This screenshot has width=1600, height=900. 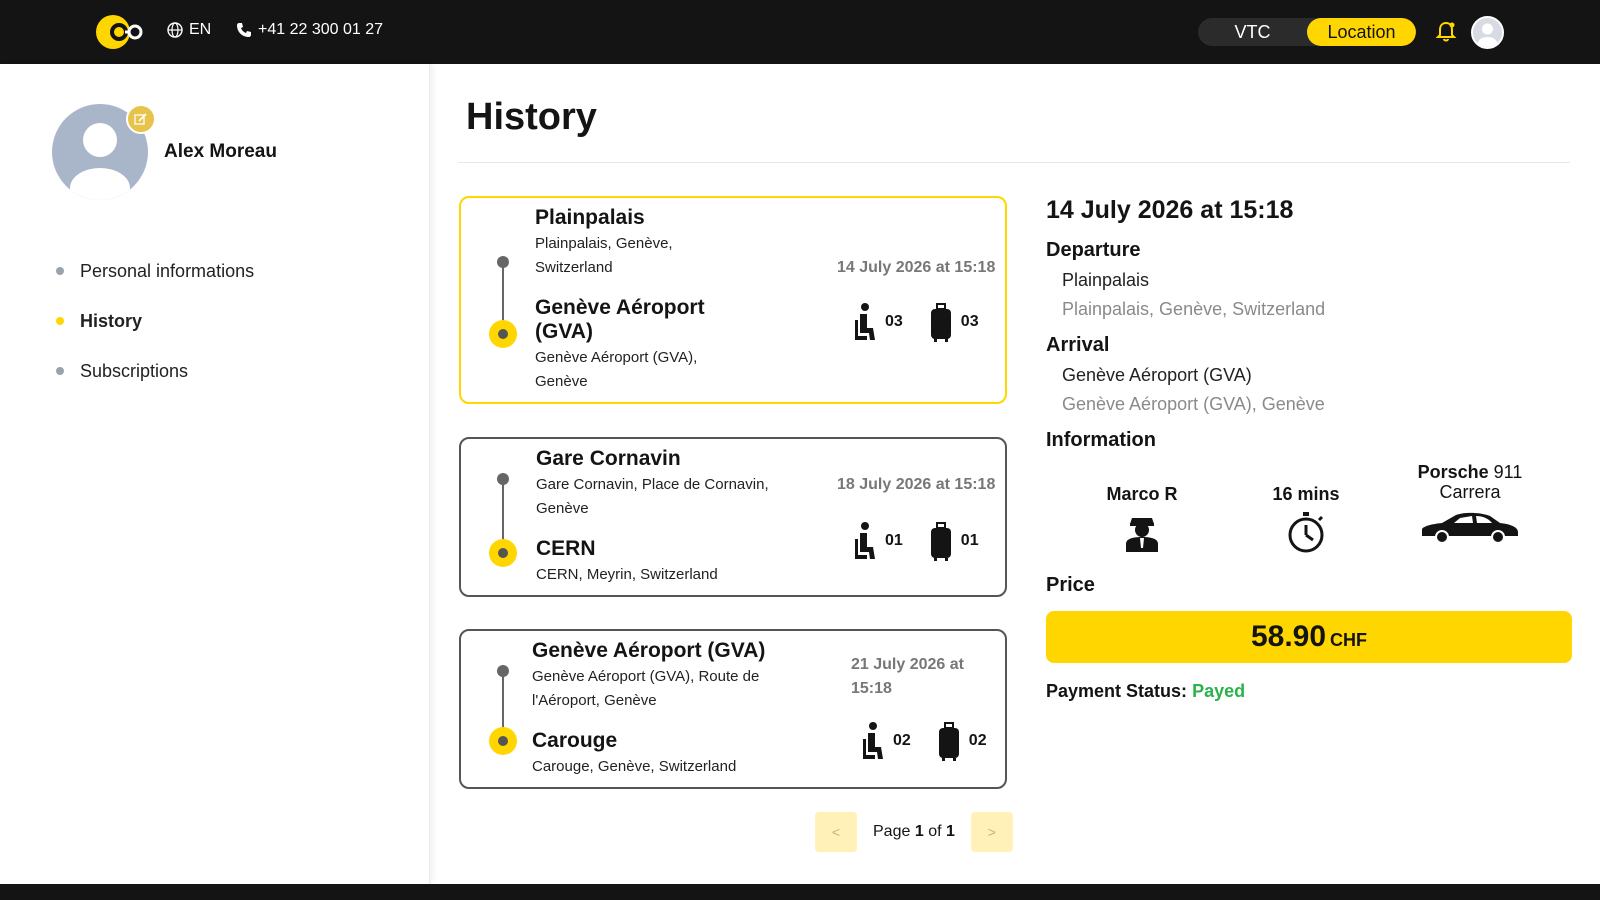 What do you see at coordinates (1453, 472) in the screenshot?
I see `car-make: Porsche` at bounding box center [1453, 472].